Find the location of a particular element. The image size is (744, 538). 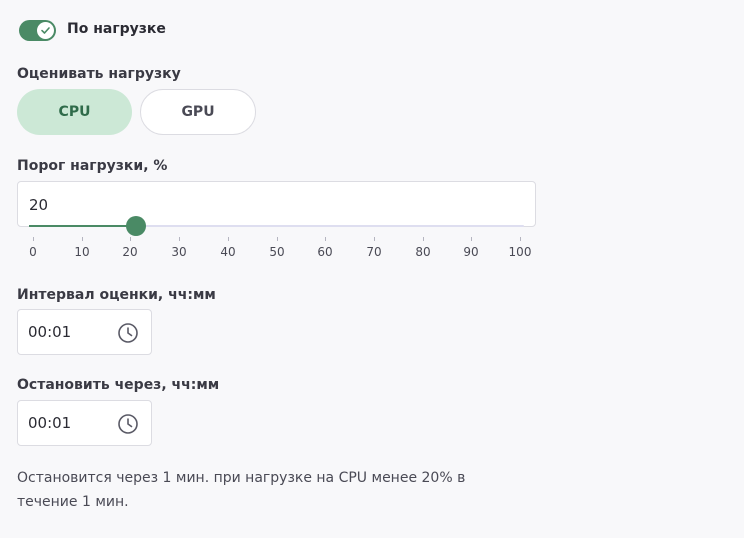

check-icon is located at coordinates (45, 30).